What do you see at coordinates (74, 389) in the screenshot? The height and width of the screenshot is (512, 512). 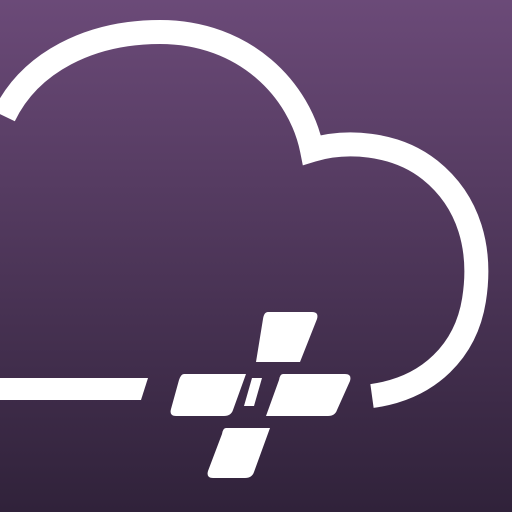 I see `cloud-base-line` at bounding box center [74, 389].